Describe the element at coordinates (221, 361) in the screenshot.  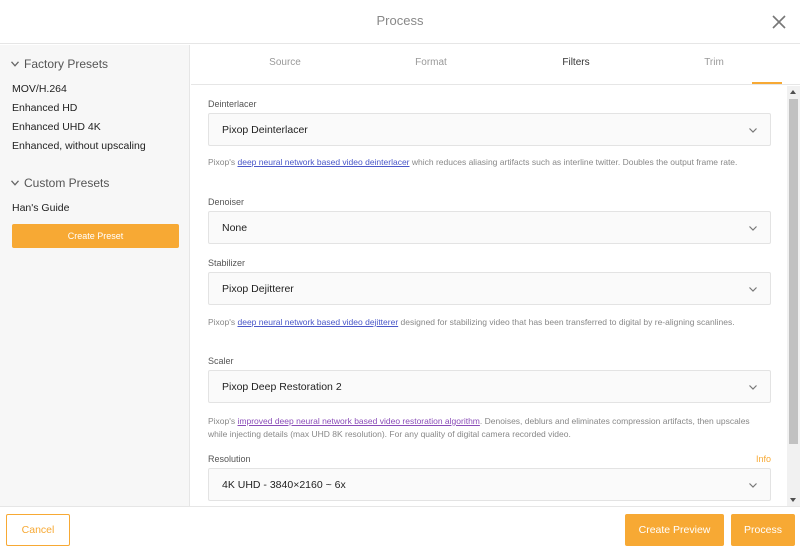
I see `scaler-label: Scaler` at that location.